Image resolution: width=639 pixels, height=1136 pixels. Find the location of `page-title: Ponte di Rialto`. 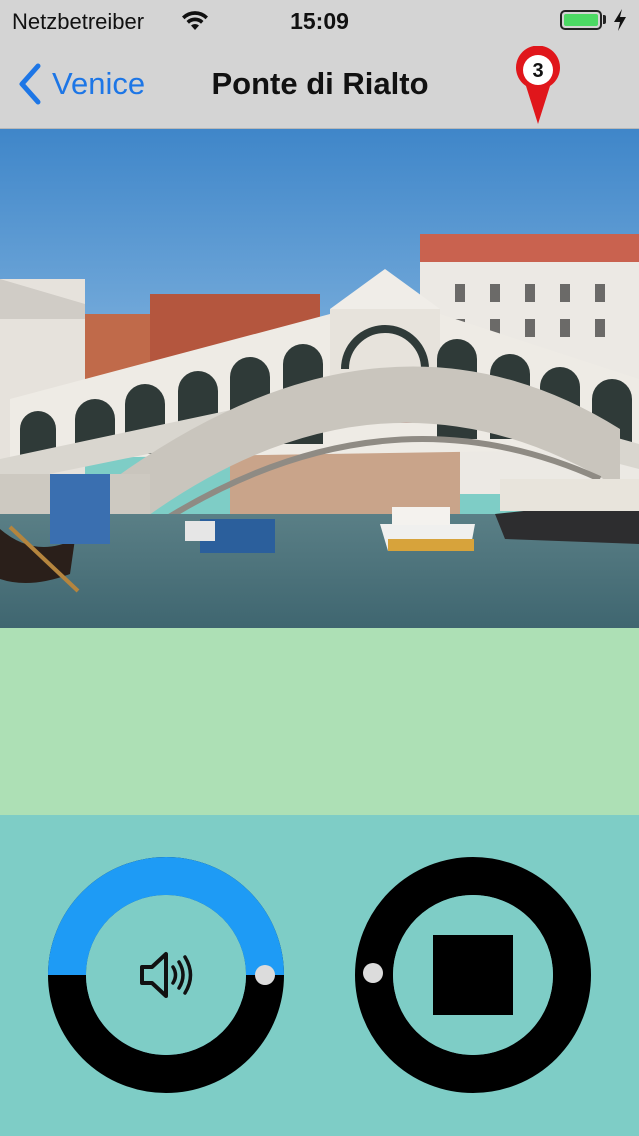

page-title: Ponte di Rialto is located at coordinates (320, 83).